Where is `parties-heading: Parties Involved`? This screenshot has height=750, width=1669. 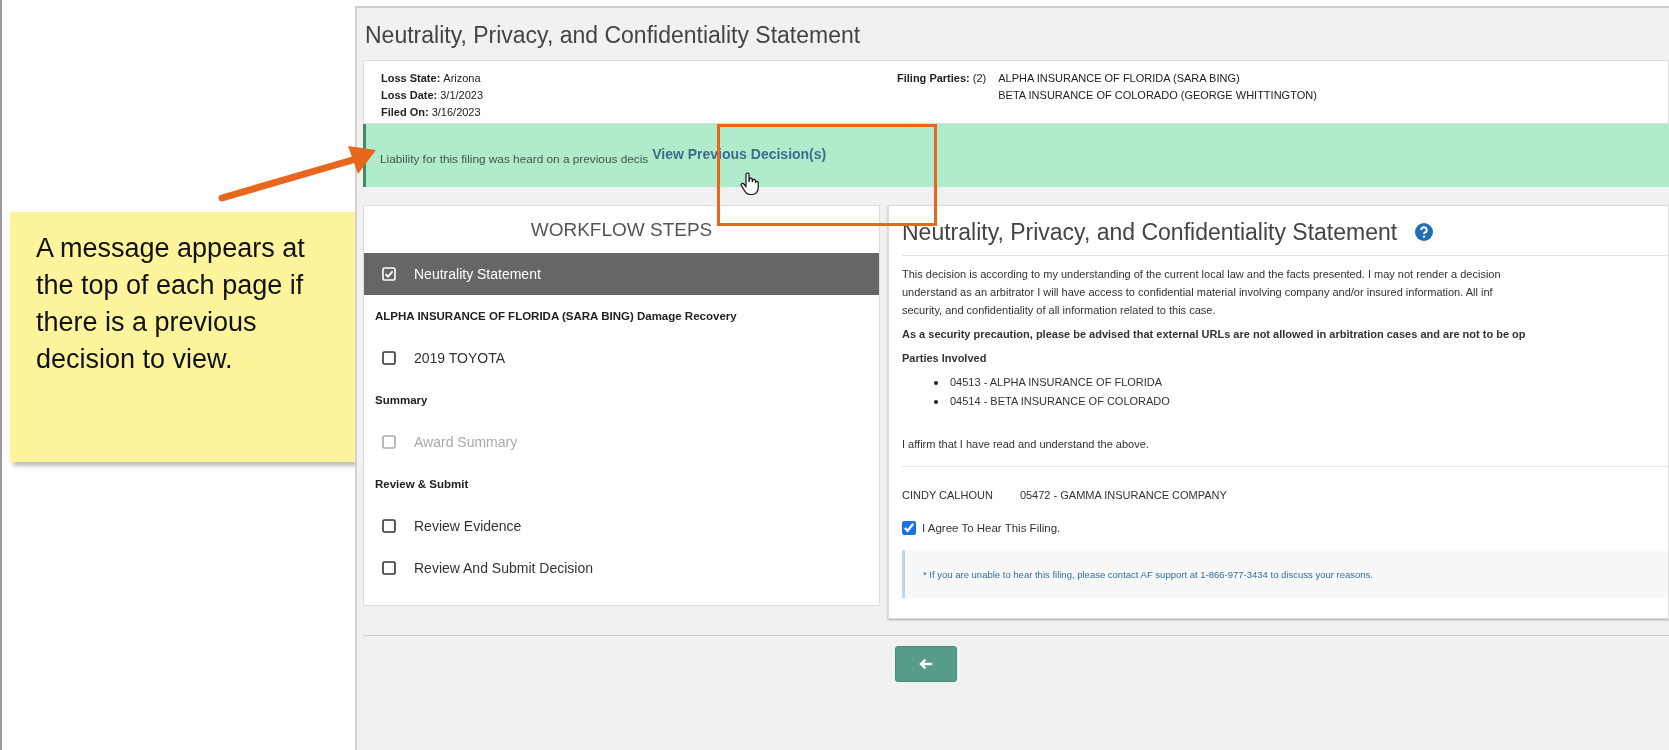 parties-heading: Parties Involved is located at coordinates (945, 358).